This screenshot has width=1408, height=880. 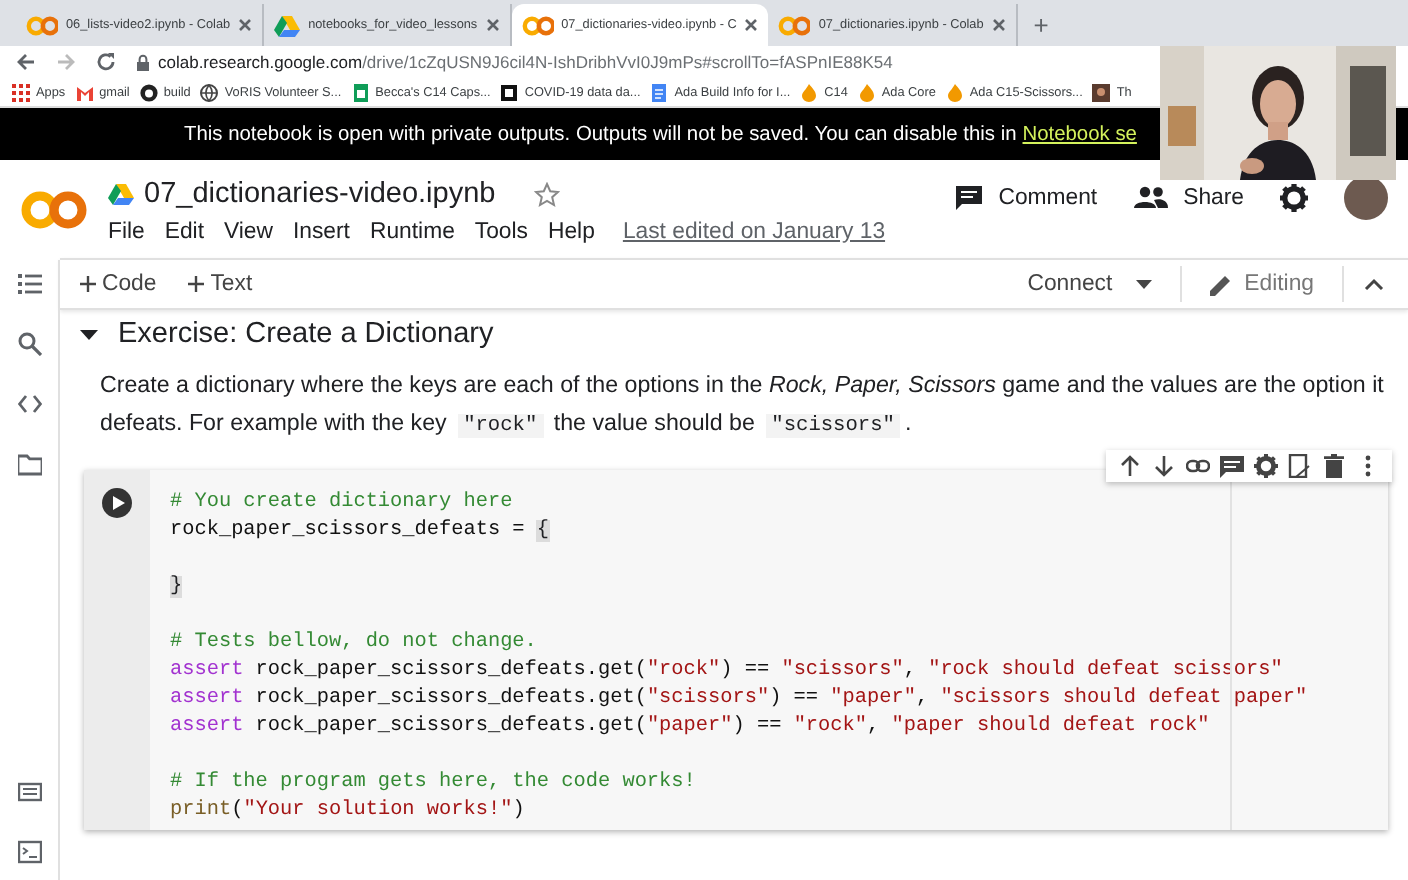 What do you see at coordinates (248, 232) in the screenshot?
I see `menu-item: View` at bounding box center [248, 232].